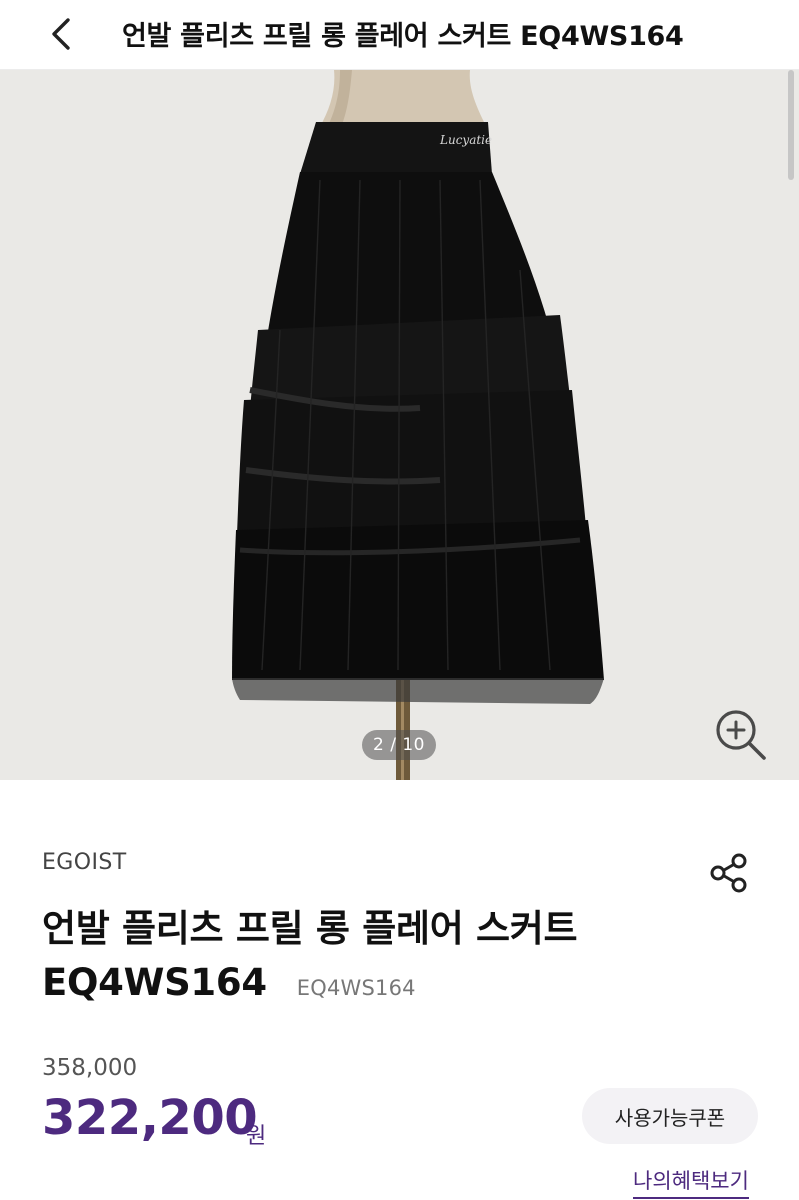 The width and height of the screenshot is (799, 1200). I want to click on chevron-left-icon, so click(61, 34).